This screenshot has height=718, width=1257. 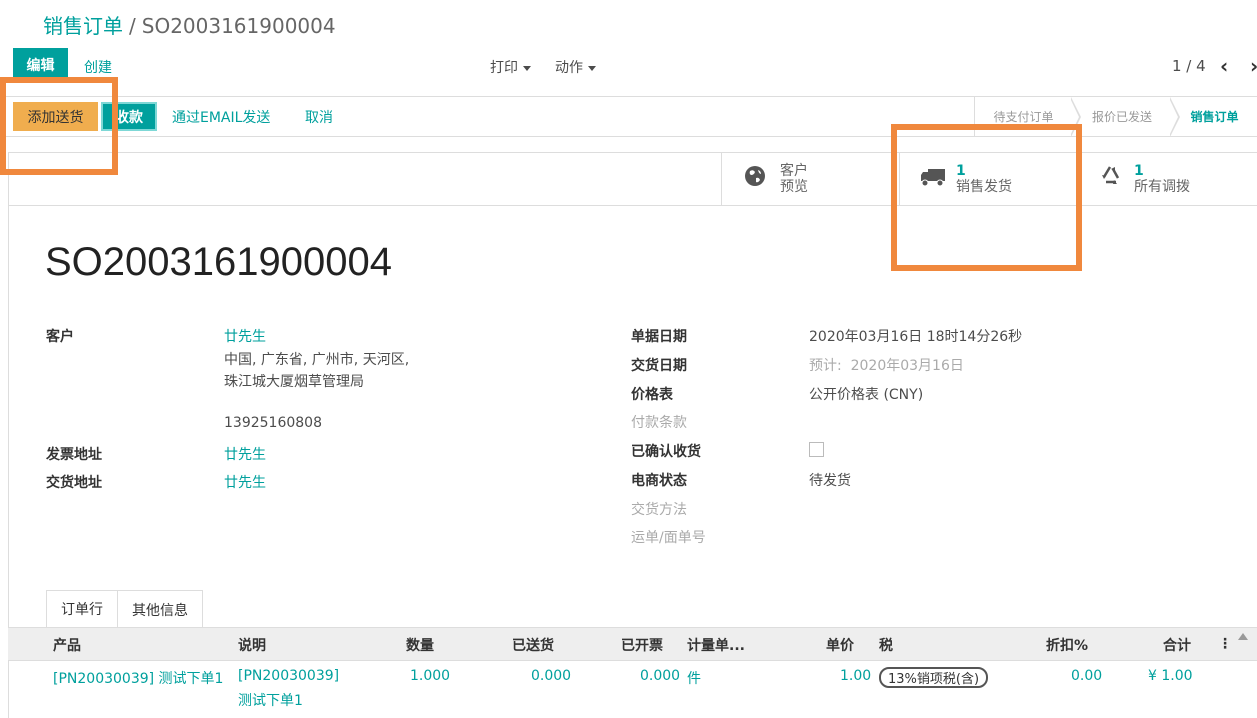 I want to click on row-discount: 0.00, so click(x=1086, y=676).